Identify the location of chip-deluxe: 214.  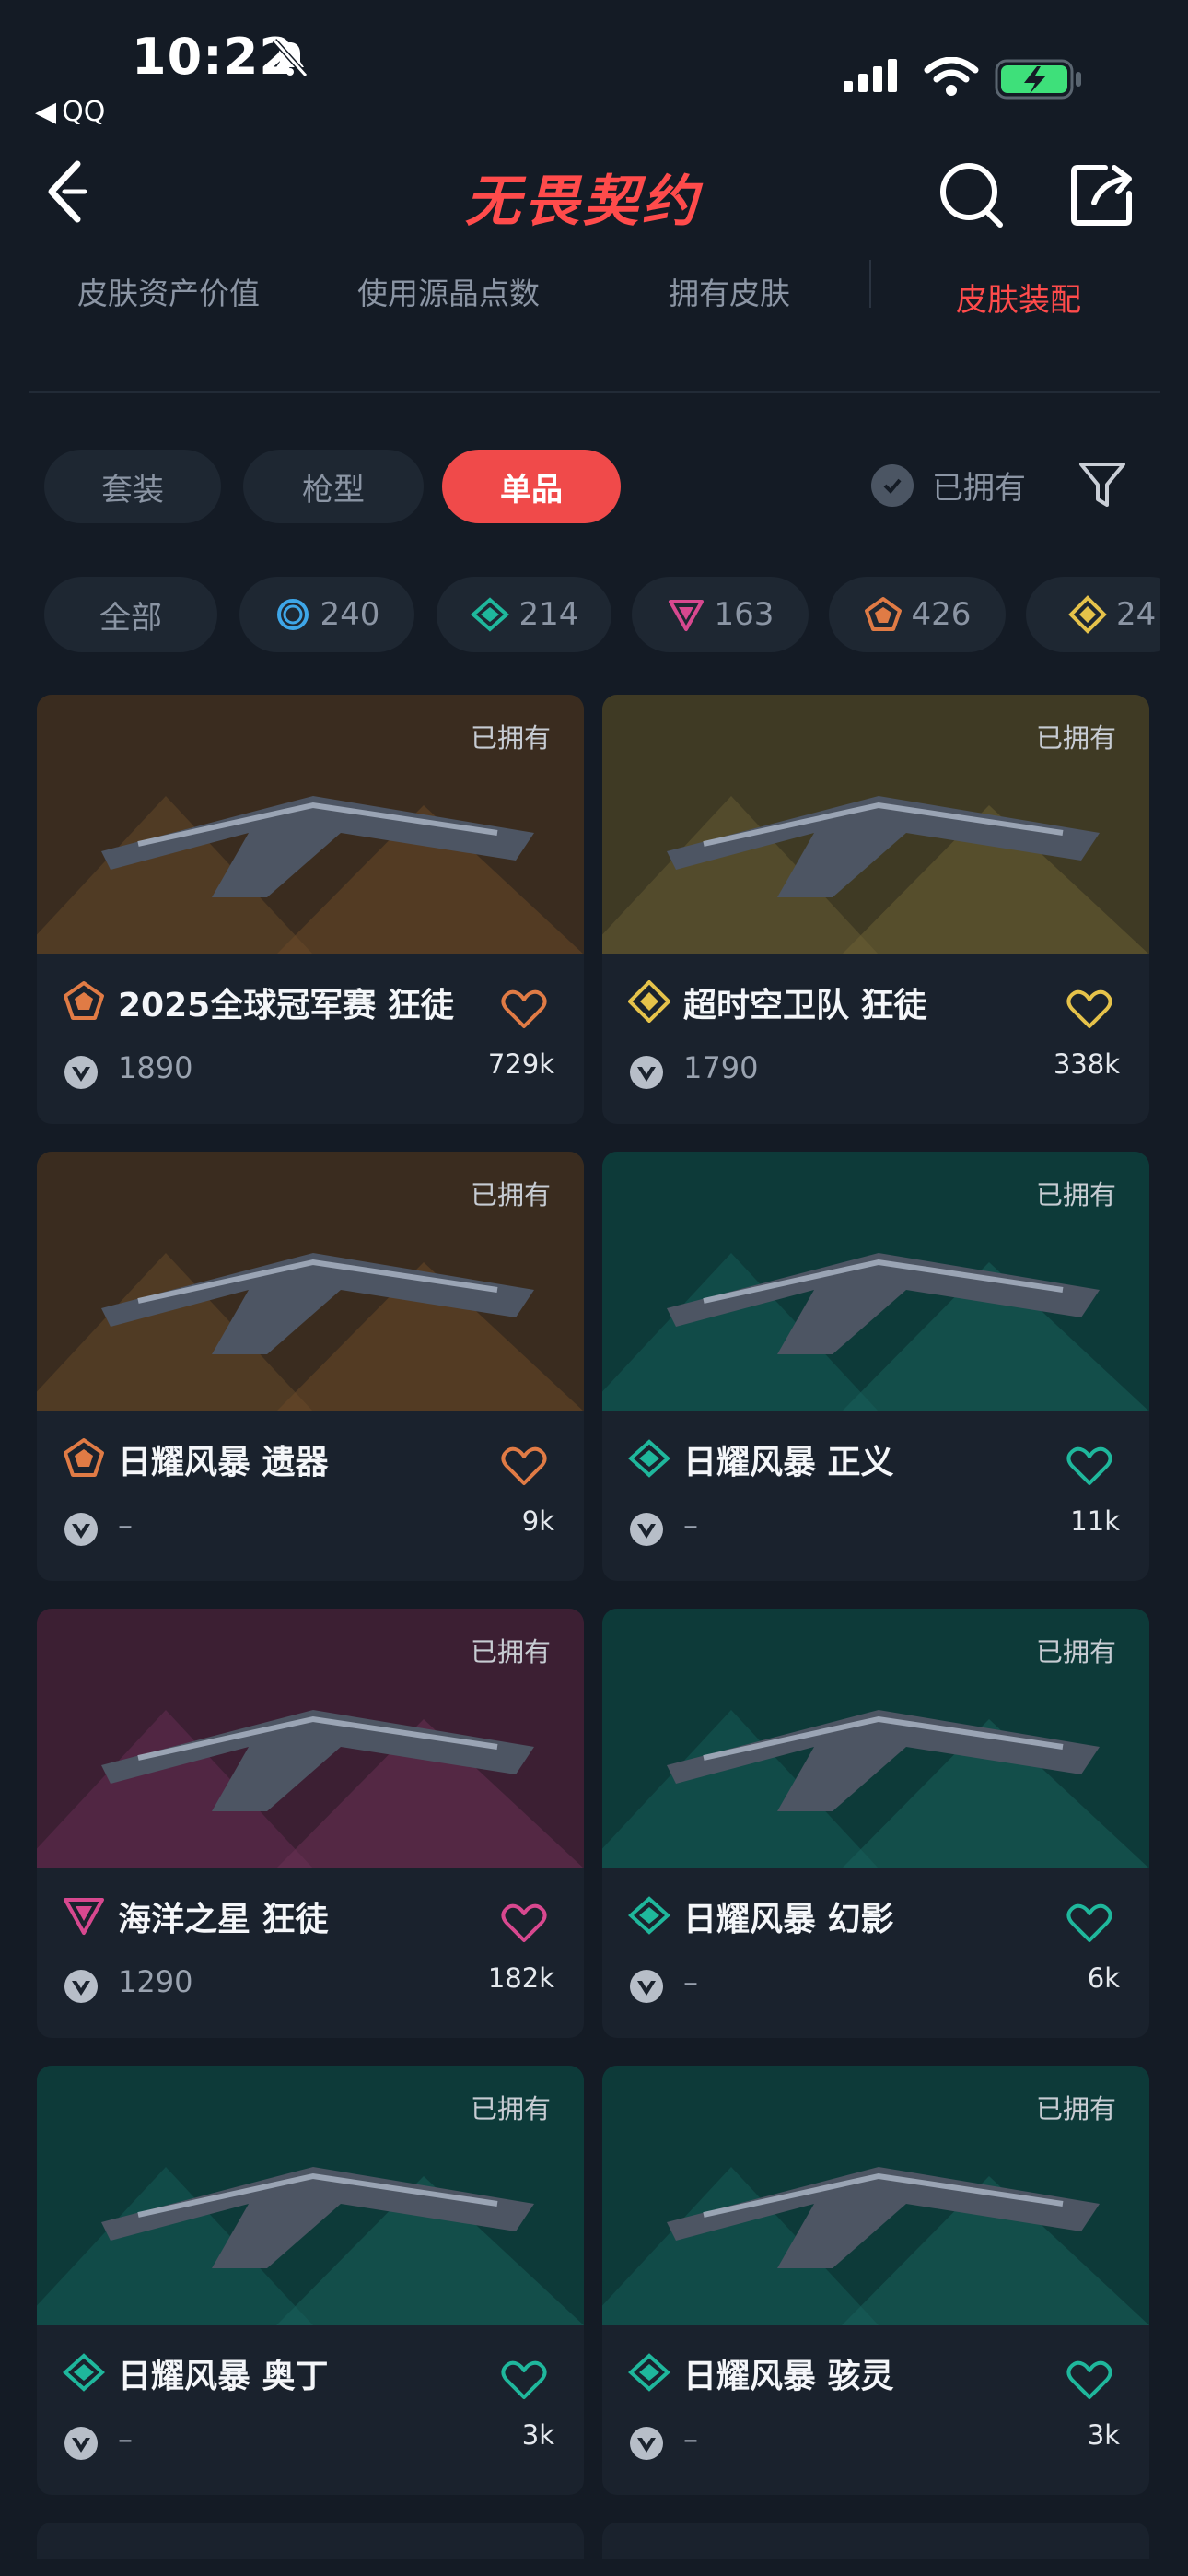
(524, 614).